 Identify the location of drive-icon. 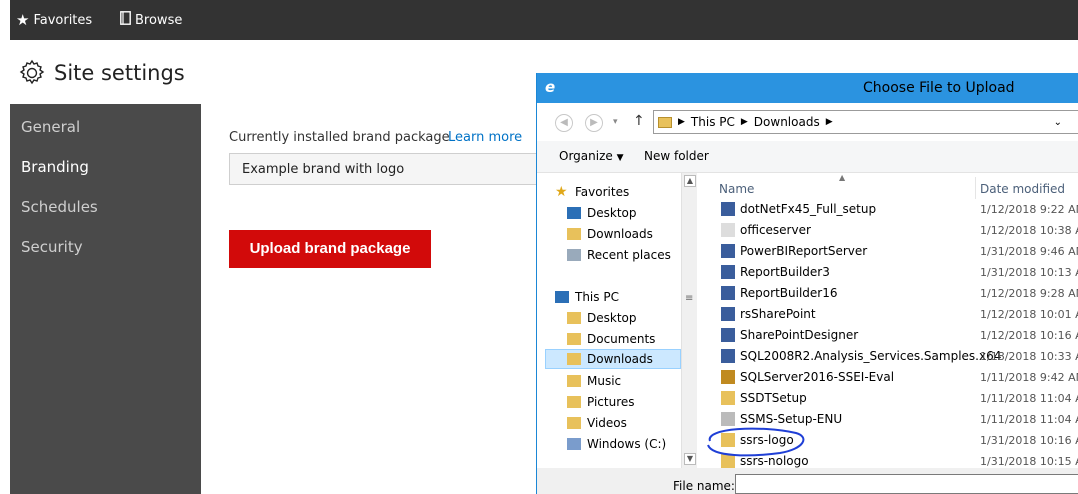
(574, 444).